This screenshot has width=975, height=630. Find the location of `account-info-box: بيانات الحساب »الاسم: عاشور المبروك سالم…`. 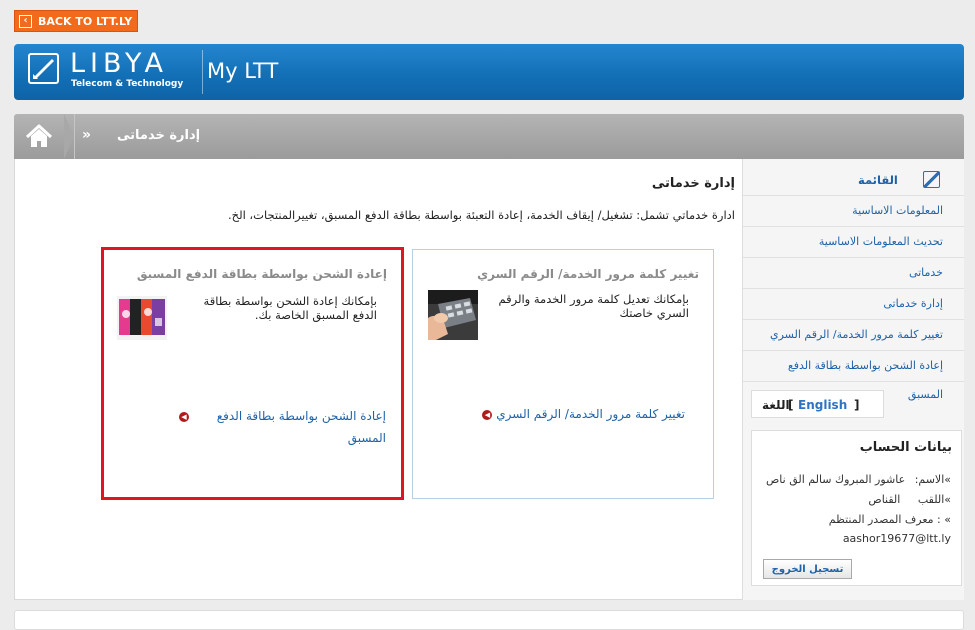

account-info-box: بيانات الحساب »الاسم: عاشور المبروك سالم… is located at coordinates (856, 508).